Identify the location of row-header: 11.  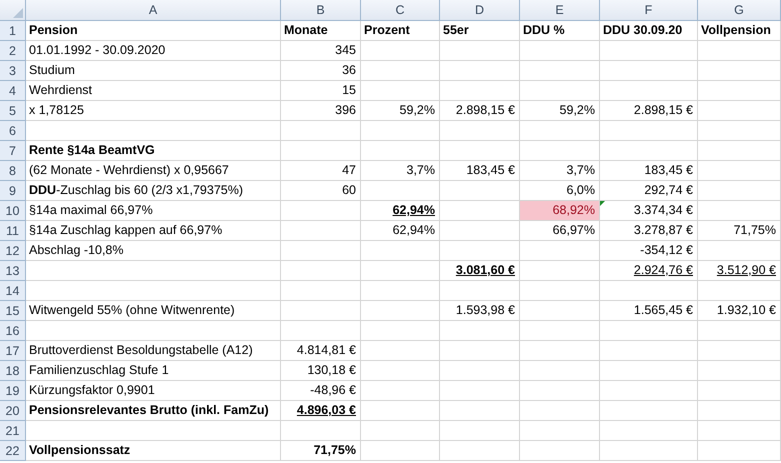
(13, 231).